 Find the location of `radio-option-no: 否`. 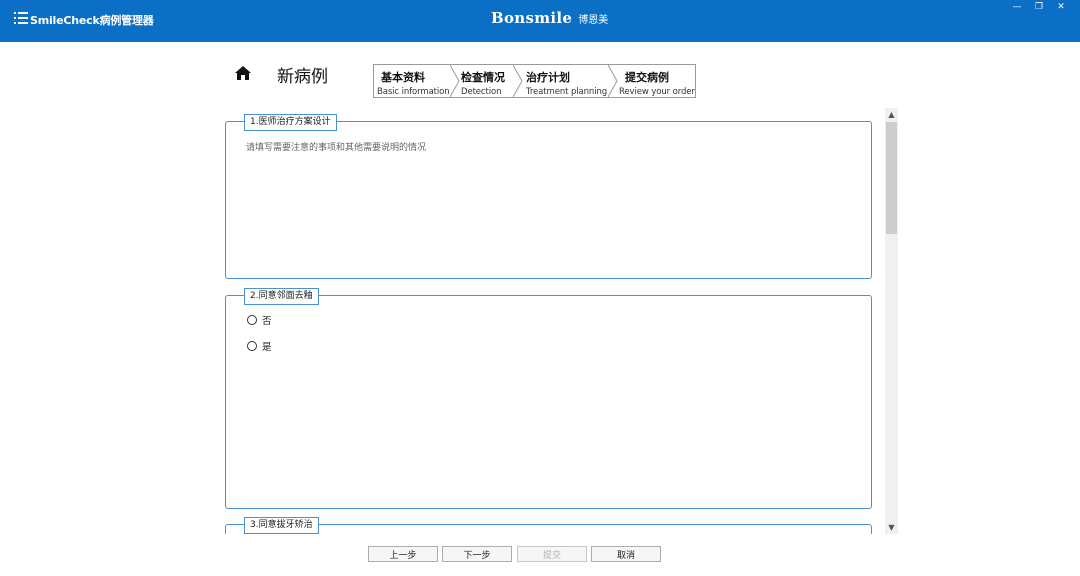

radio-option-no: 否 is located at coordinates (259, 320).